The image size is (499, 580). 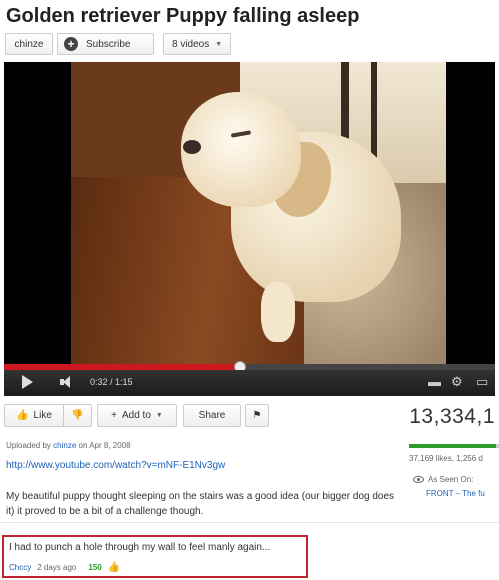 I want to click on videos-dropdown: 8 videos ▼, so click(x=197, y=44).